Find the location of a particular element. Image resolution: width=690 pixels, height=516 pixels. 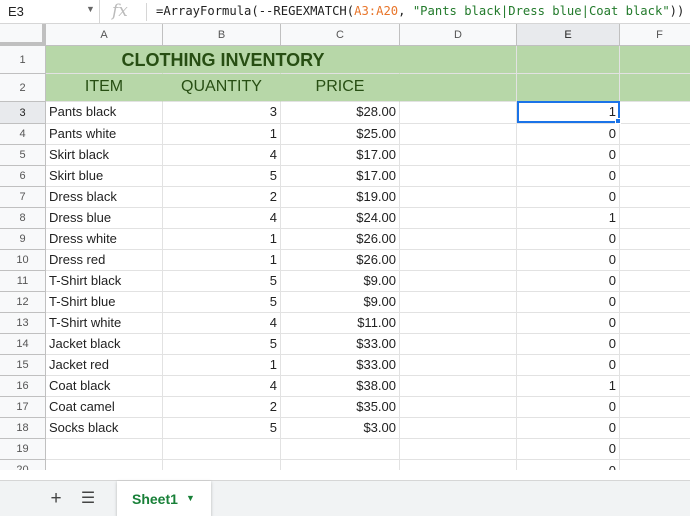

cell-b5: 4 is located at coordinates (222, 155).